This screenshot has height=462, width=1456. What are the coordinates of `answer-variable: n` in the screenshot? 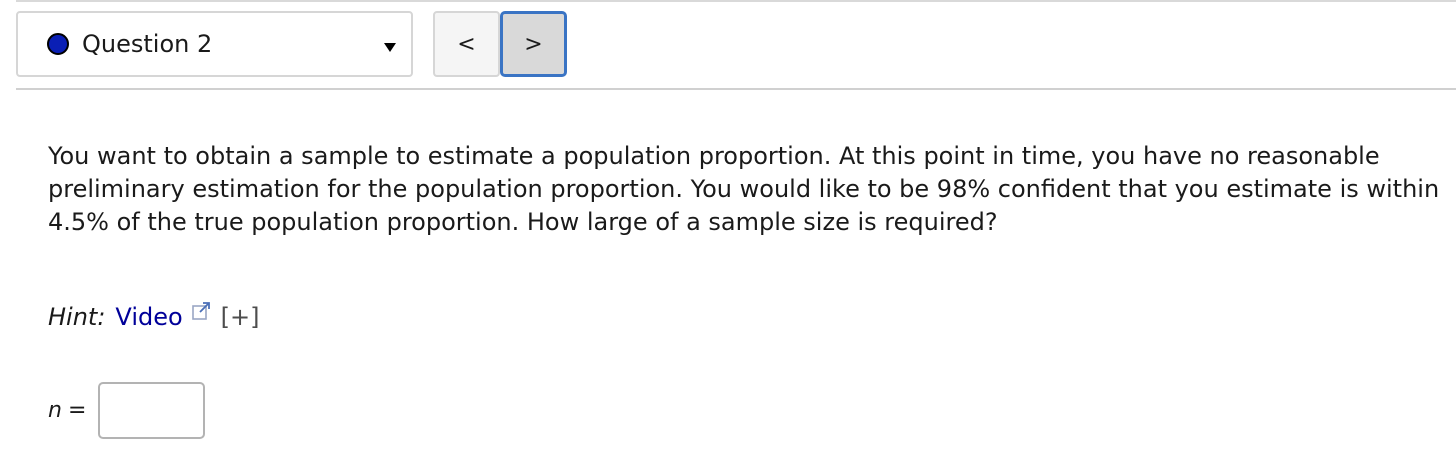 It's located at (55, 410).